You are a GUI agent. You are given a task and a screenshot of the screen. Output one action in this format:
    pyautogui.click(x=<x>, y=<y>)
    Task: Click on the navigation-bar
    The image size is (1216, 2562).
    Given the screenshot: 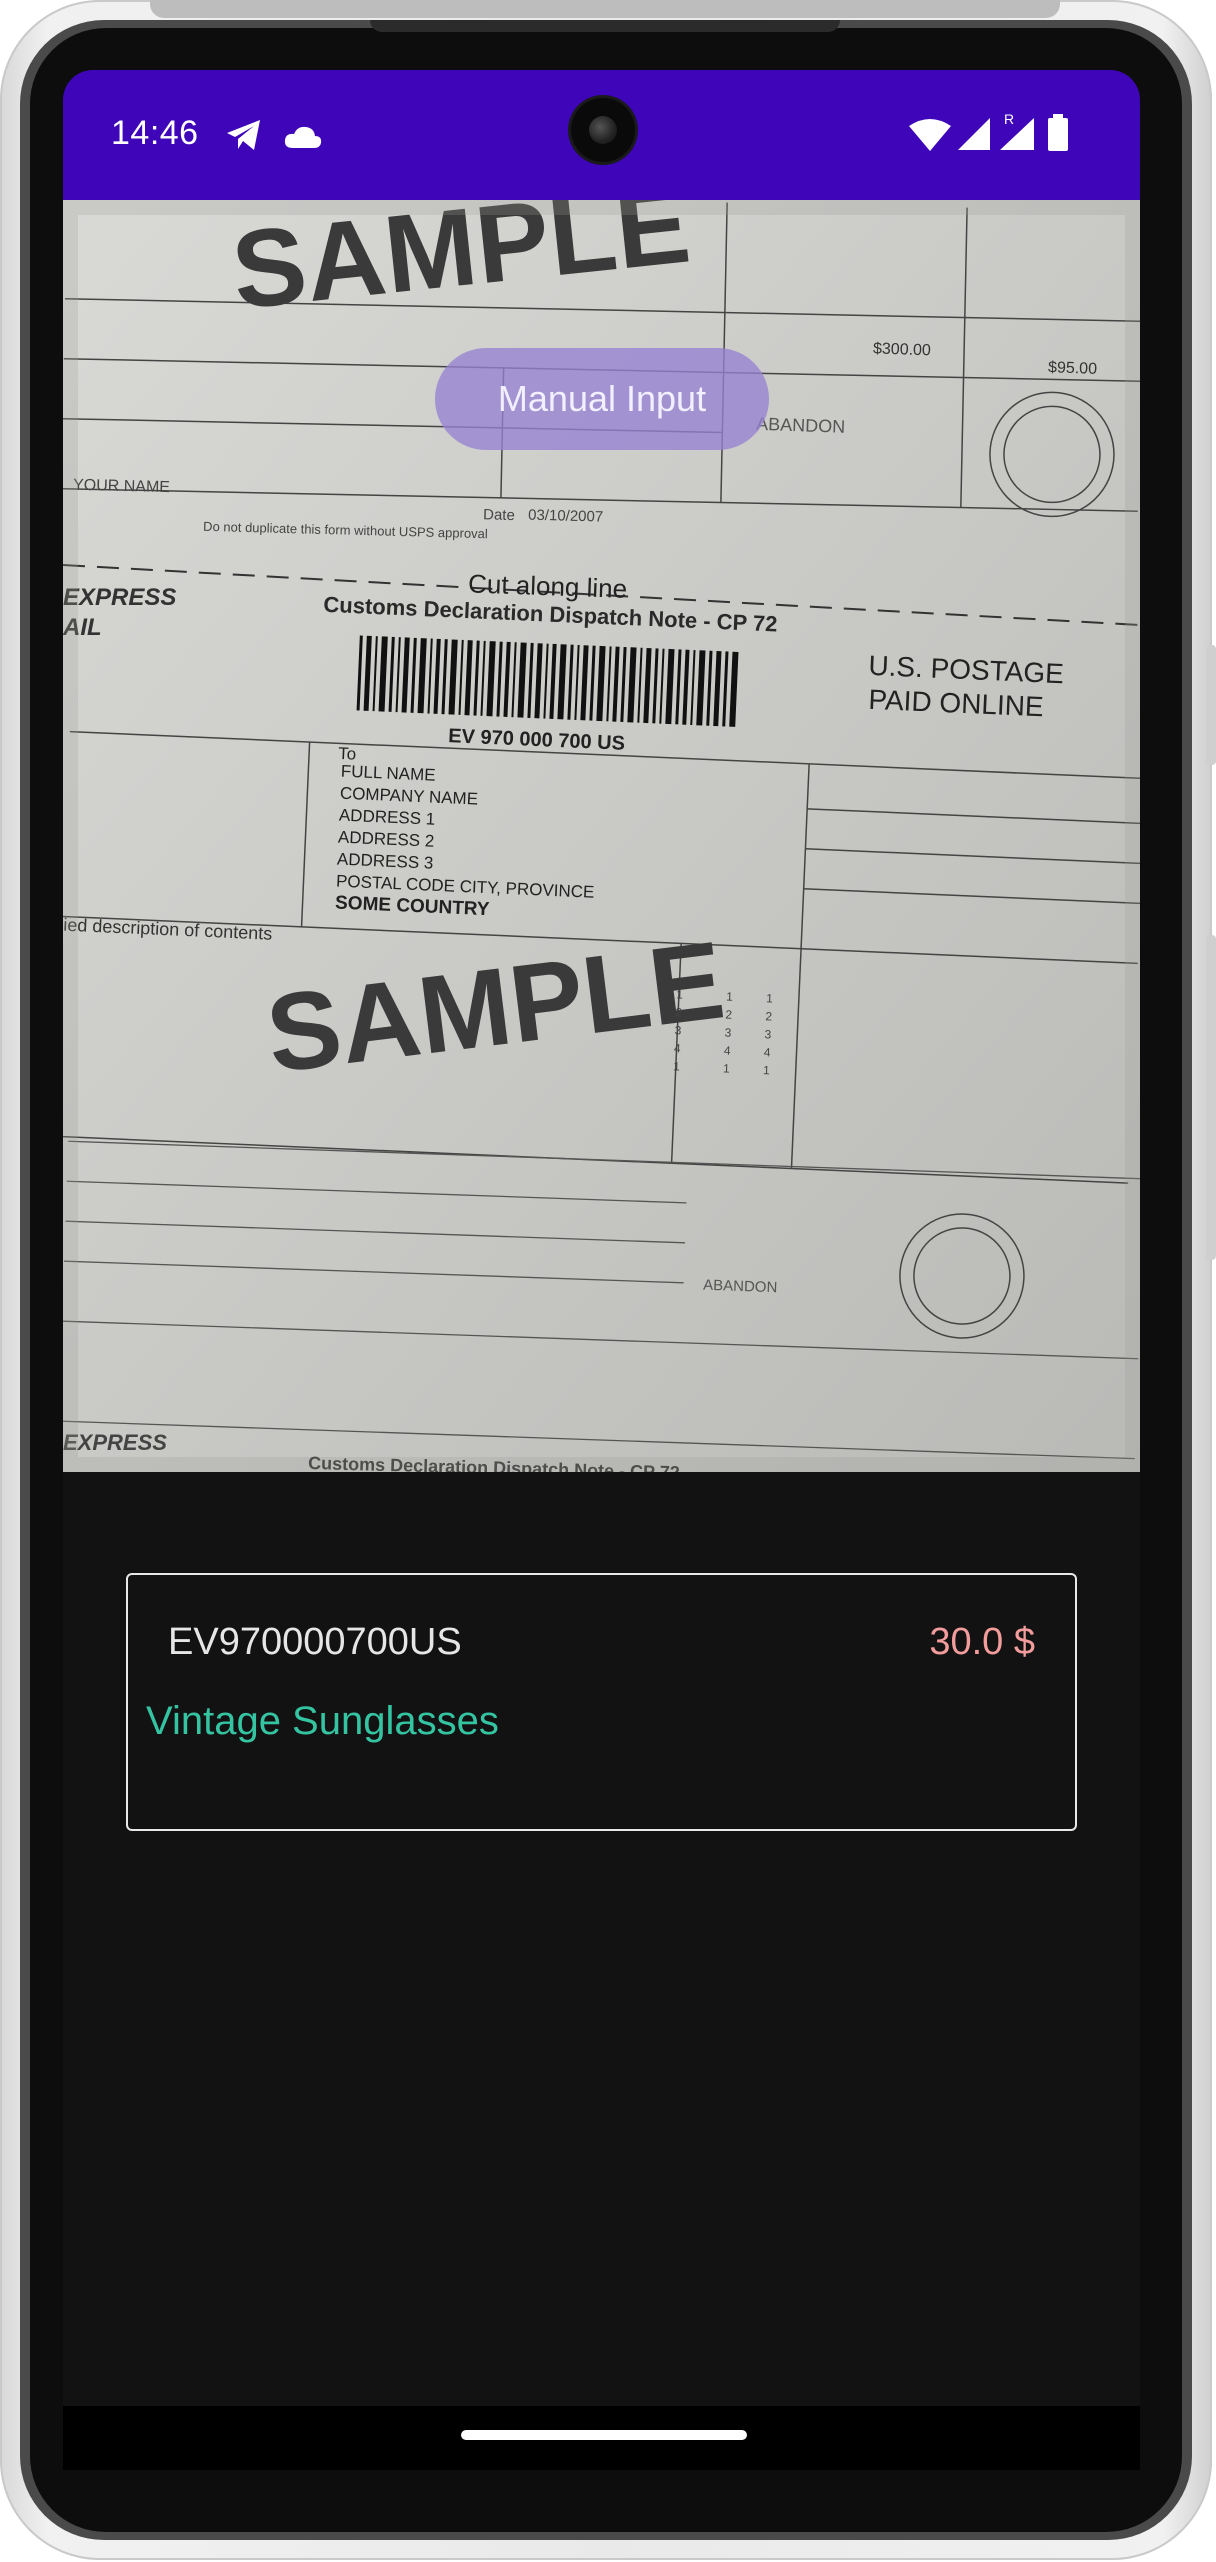 What is the action you would take?
    pyautogui.click(x=601, y=2438)
    